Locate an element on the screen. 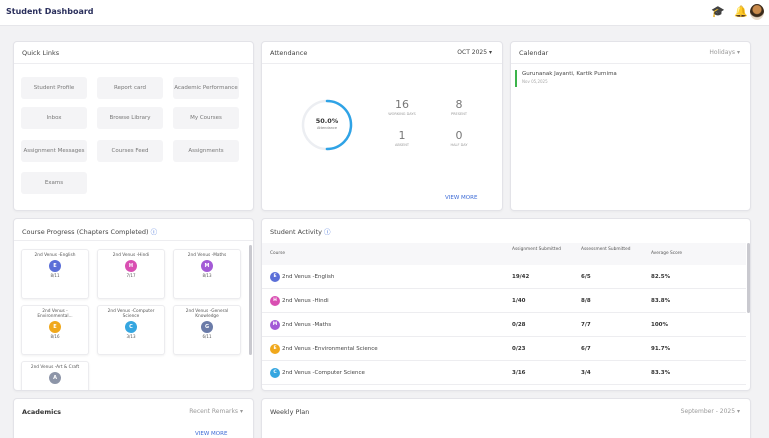  course-name: 2nd Venus -Computer Science is located at coordinates (131, 314).